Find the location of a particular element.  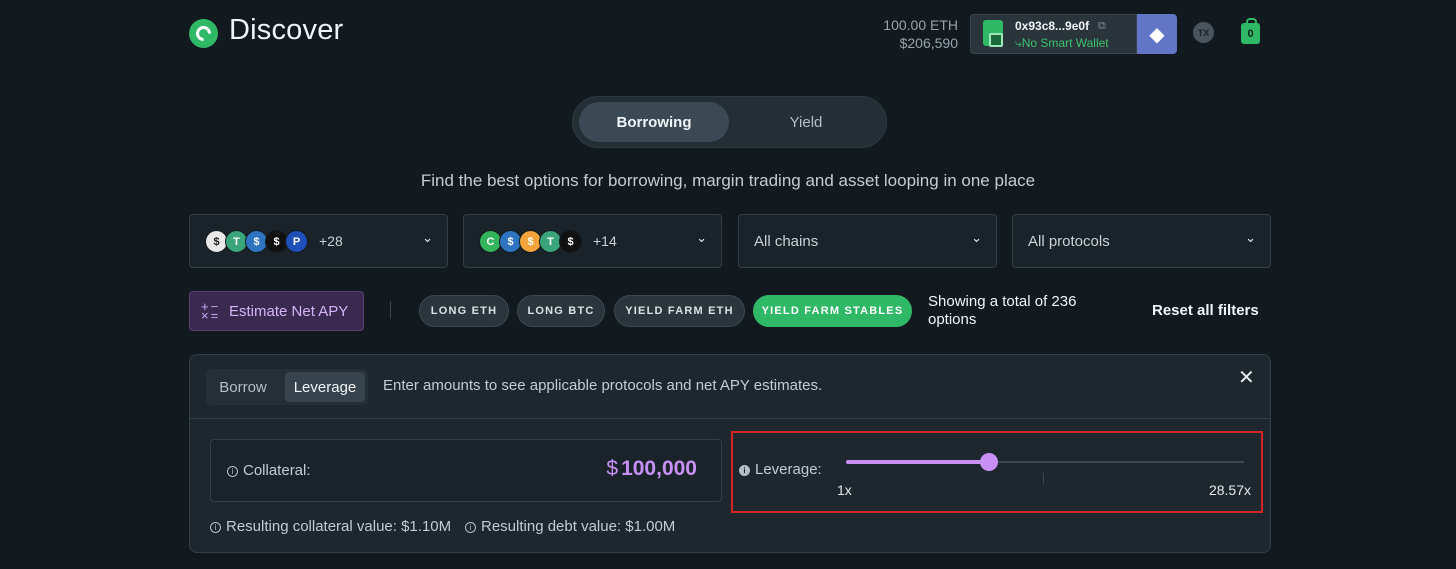

wallet-address: 0x93c8...9e0f is located at coordinates (1052, 26).